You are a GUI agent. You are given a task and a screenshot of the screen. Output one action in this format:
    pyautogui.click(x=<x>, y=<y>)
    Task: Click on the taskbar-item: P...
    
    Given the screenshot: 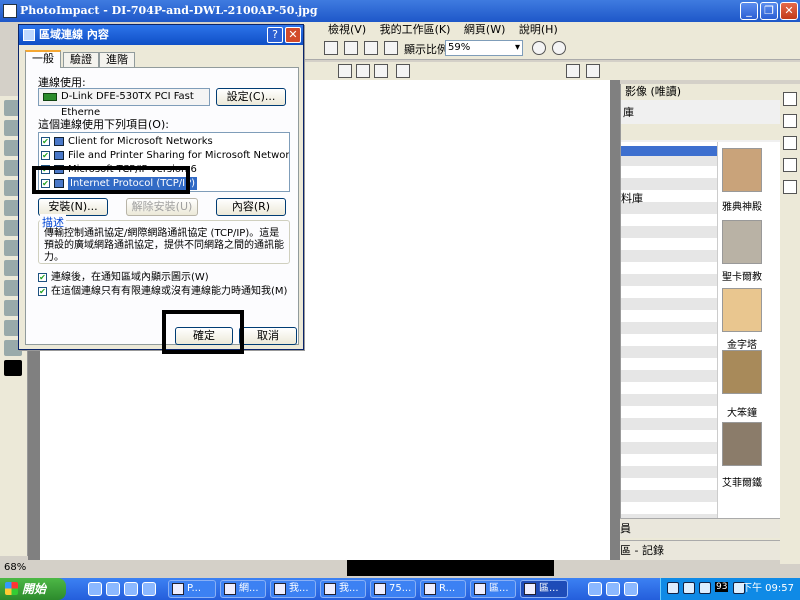 What is the action you would take?
    pyautogui.click(x=192, y=589)
    